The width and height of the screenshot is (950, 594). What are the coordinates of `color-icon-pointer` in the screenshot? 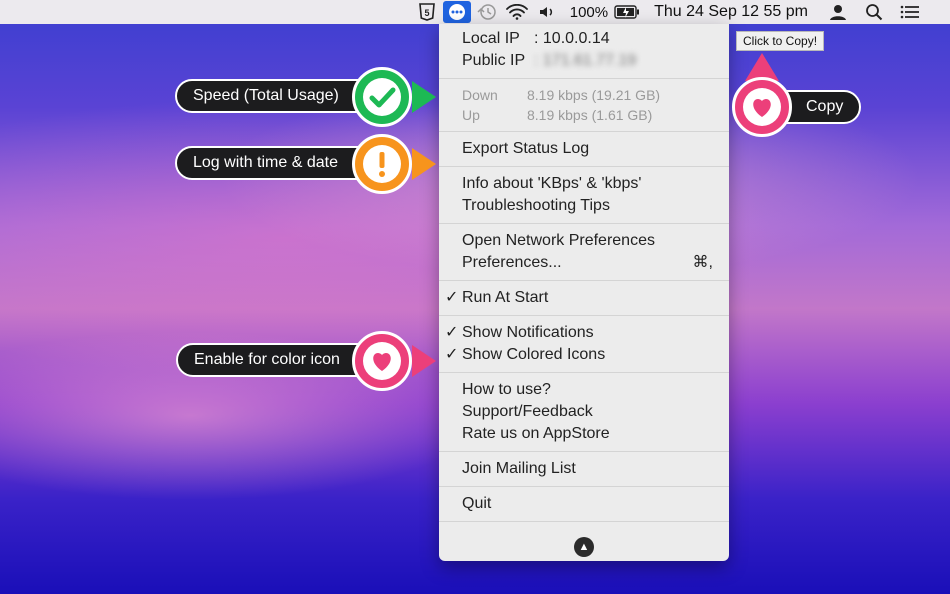 It's located at (424, 361).